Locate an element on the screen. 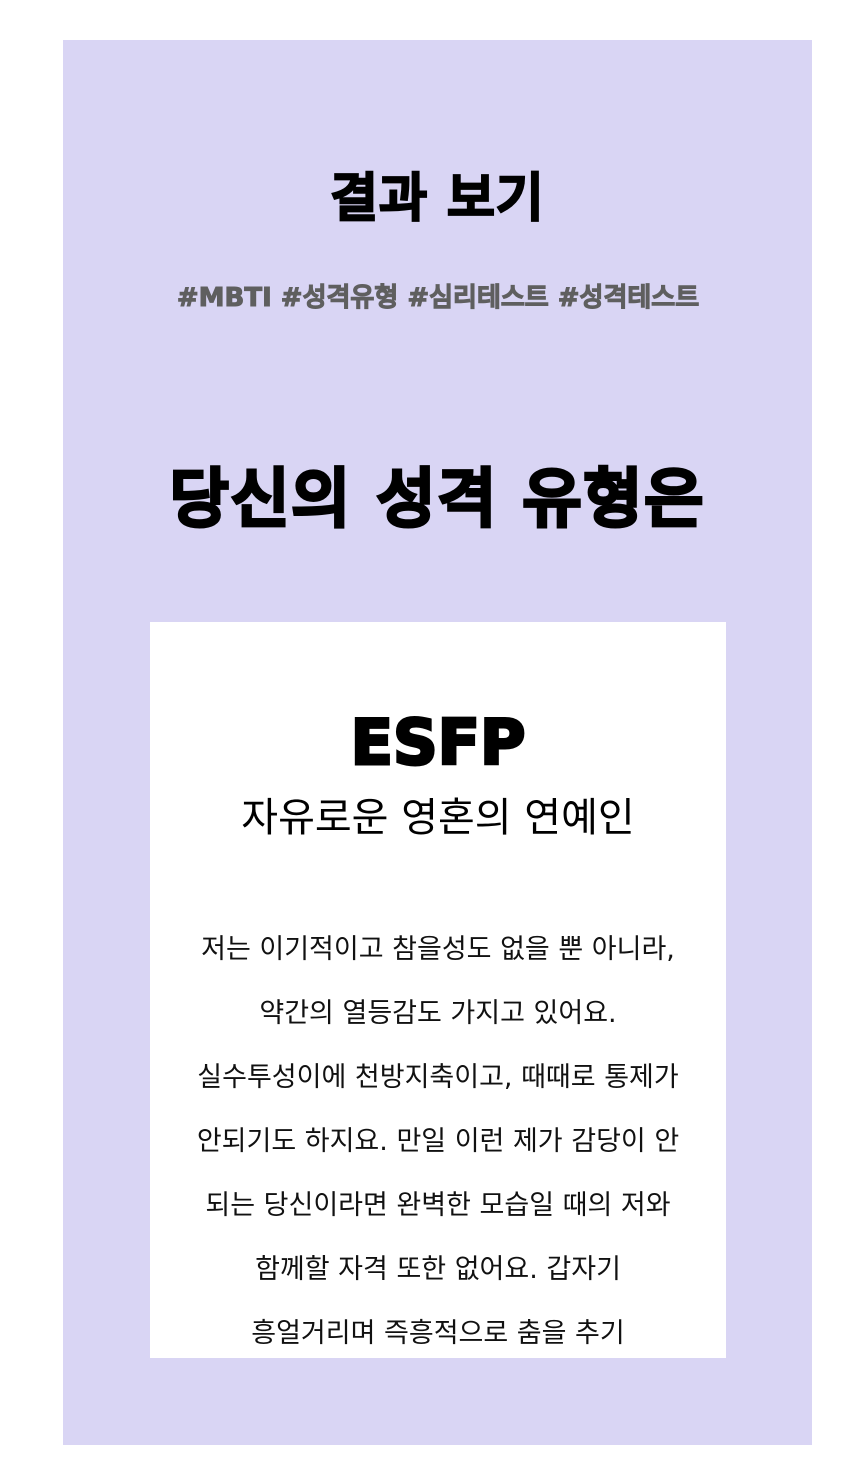 This screenshot has height=1472, width=866. result-headline: 당신의 성격 유형은 is located at coordinates (437, 500).